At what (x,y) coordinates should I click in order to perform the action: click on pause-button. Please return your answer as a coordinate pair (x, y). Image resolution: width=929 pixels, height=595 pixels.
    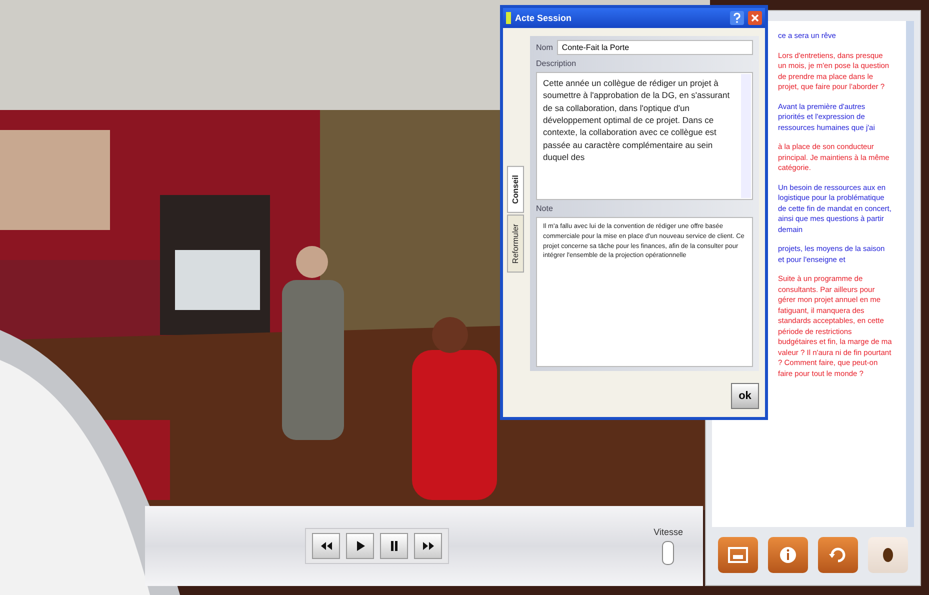
    Looking at the image, I should click on (394, 546).